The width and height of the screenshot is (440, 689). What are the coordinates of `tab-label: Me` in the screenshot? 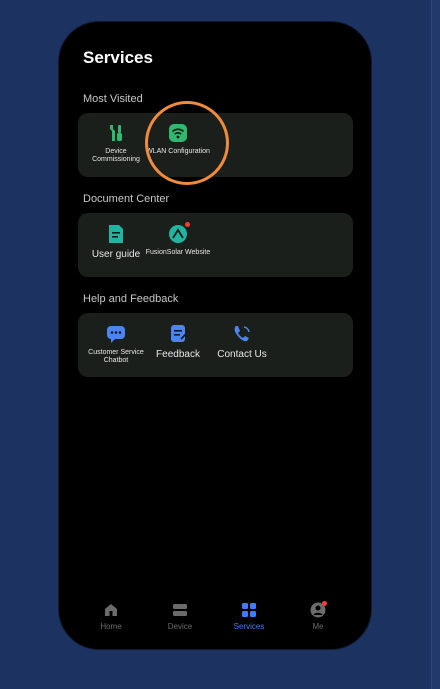 It's located at (318, 626).